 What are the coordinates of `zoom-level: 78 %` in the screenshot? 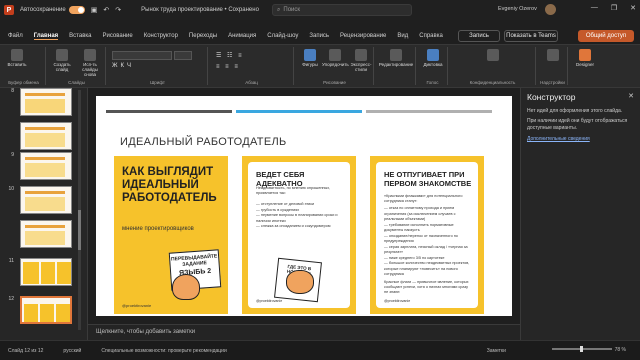 It's located at (620, 350).